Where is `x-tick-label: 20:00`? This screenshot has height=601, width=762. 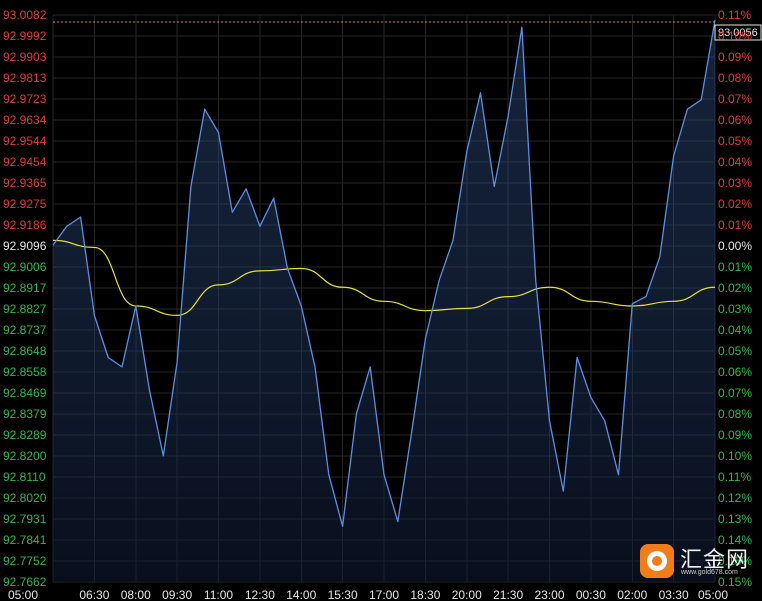
x-tick-label: 20:00 is located at coordinates (467, 594).